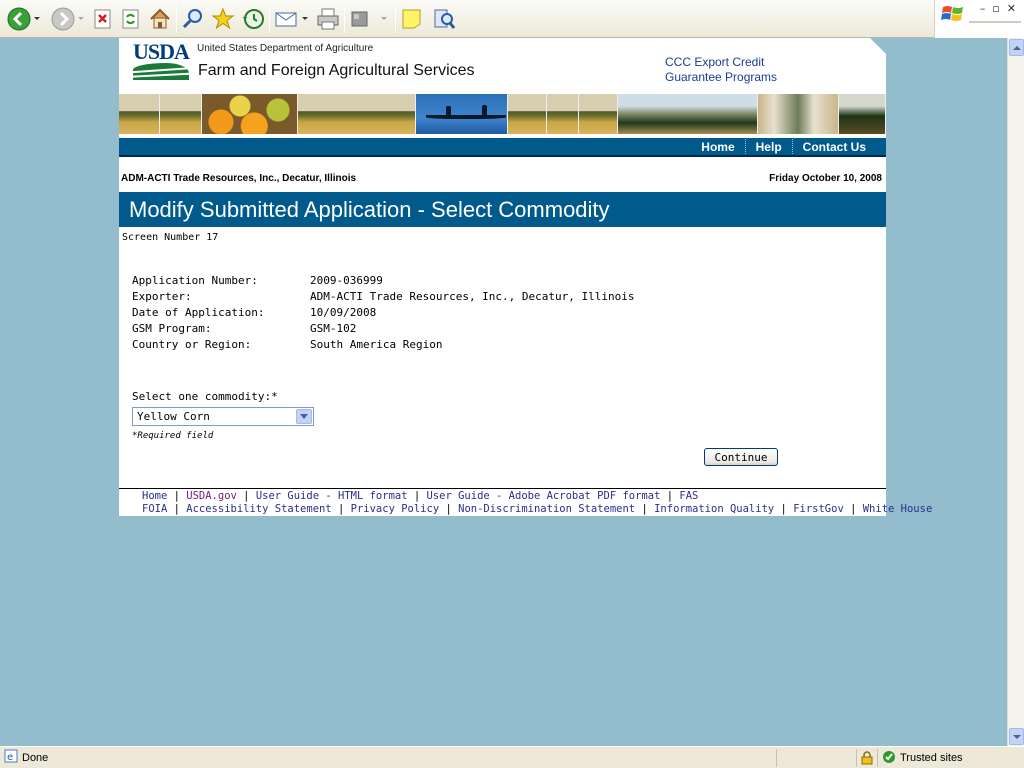 The height and width of the screenshot is (768, 1024). Describe the element at coordinates (462, 114) in the screenshot. I see `banner-image-canoe` at that location.